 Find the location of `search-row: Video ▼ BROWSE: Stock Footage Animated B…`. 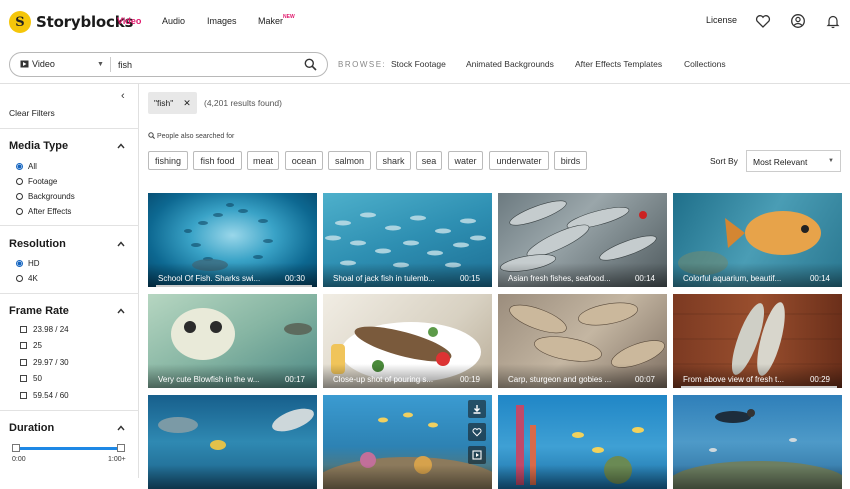

search-row: Video ▼ BROWSE: Stock Footage Animated B… is located at coordinates (425, 64).